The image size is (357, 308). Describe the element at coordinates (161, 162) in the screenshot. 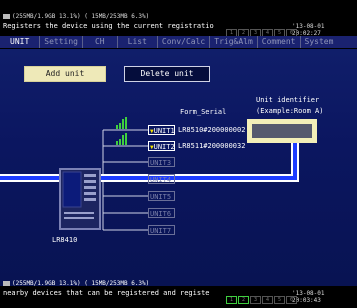

I see `unit-3-slot: UNIT3` at that location.